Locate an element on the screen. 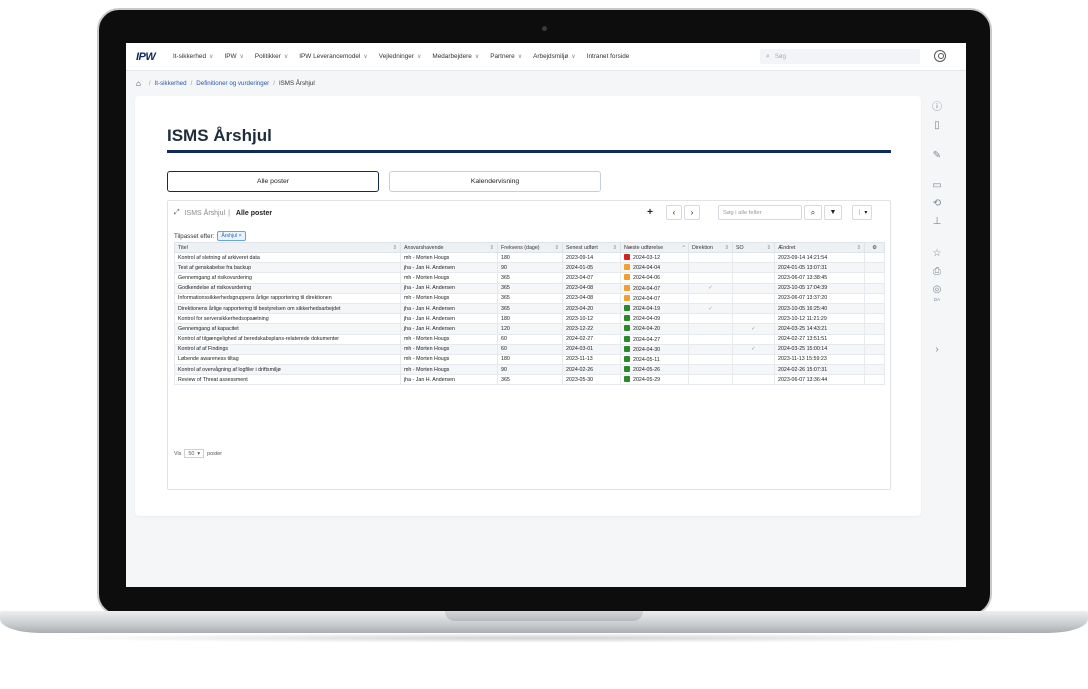 This screenshot has width=1088, height=689. cell-frequency: 365 is located at coordinates (530, 380).